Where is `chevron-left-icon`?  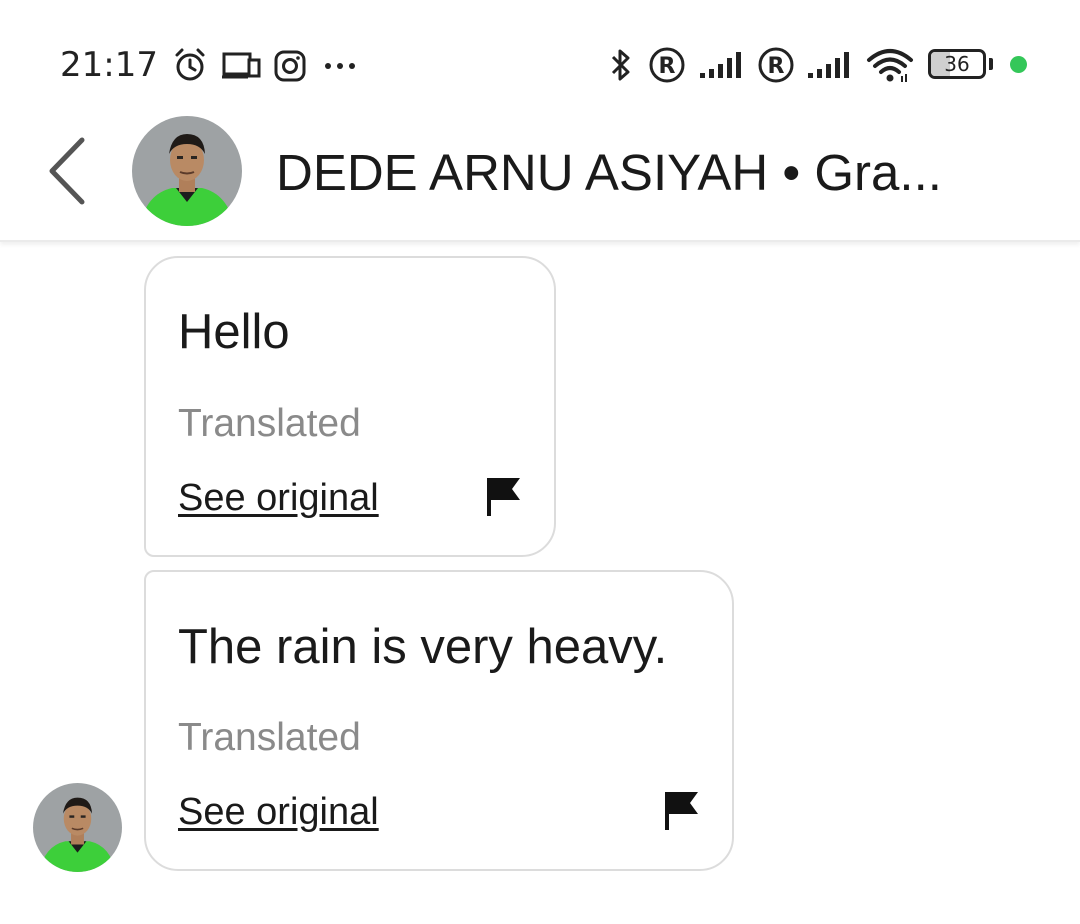
chevron-left-icon is located at coordinates (67, 171).